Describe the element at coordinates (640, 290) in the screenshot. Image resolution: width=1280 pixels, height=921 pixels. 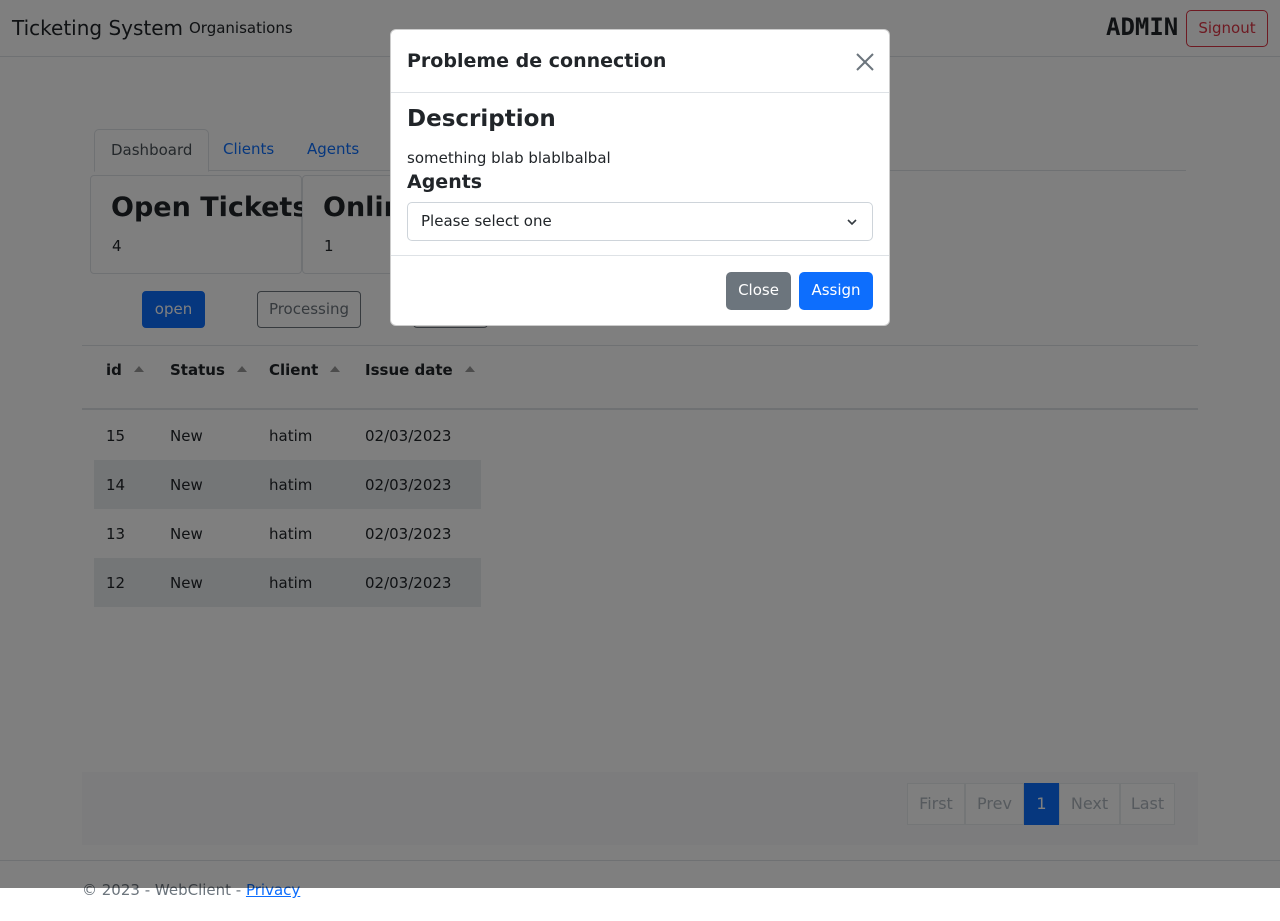
I see `modal-footer: Close Assign` at that location.